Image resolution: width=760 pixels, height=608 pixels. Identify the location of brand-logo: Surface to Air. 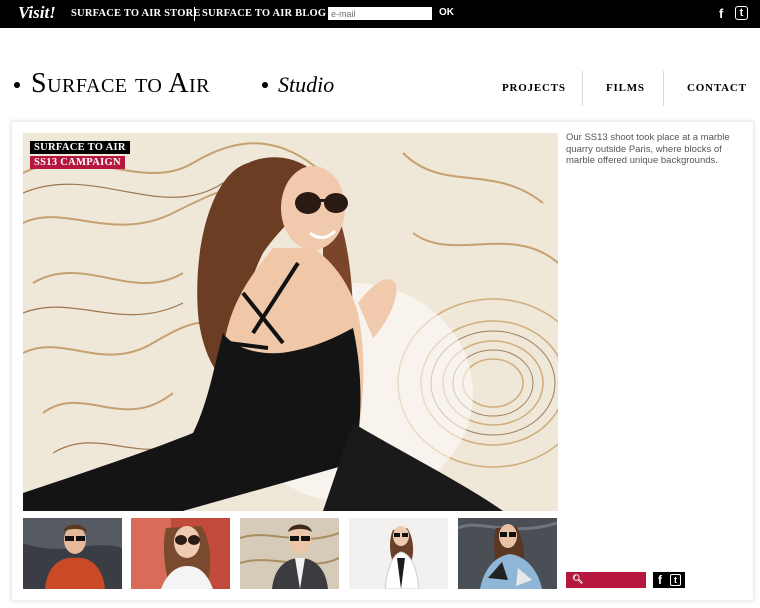
(120, 84).